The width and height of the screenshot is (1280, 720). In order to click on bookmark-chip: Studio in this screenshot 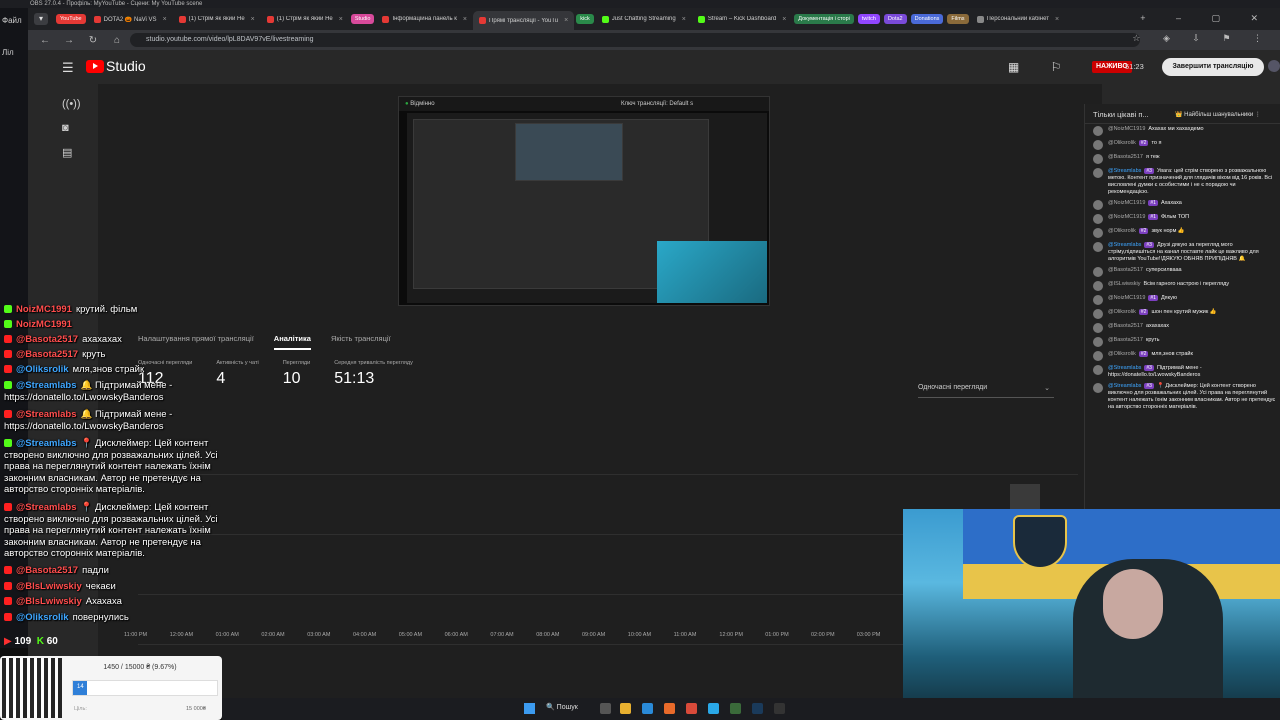, I will do `click(362, 19)`.